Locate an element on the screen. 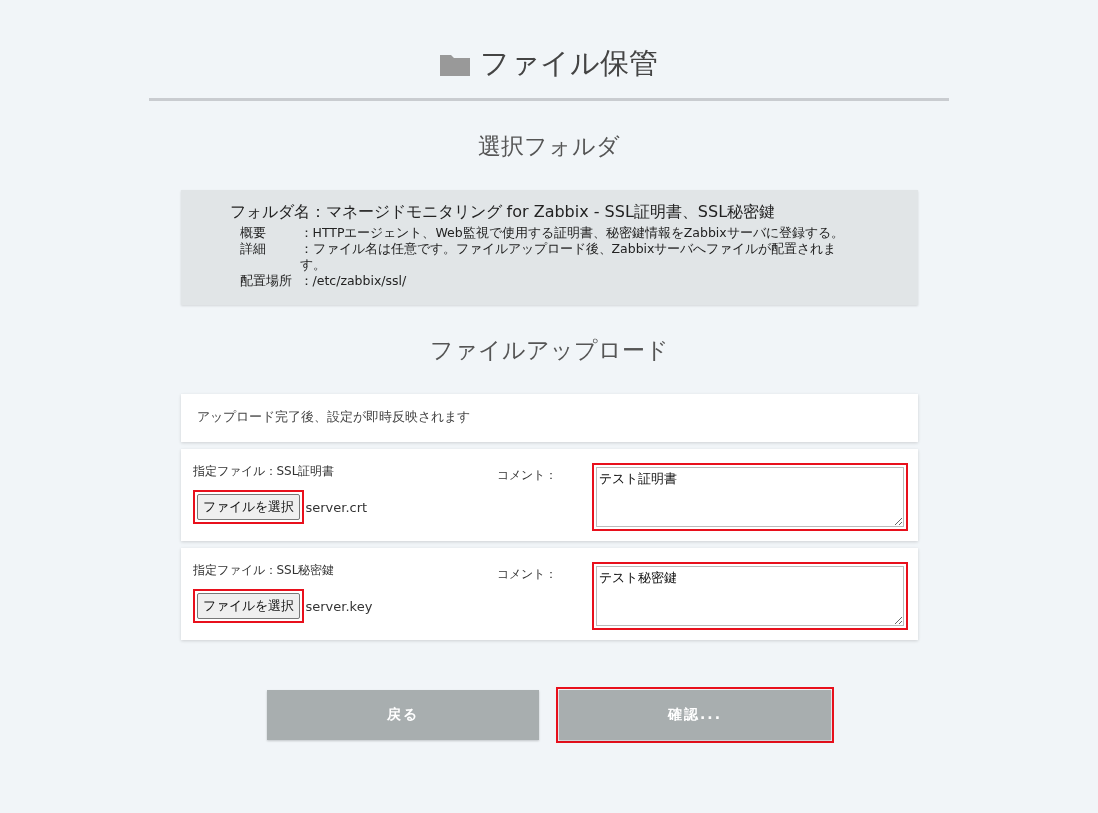 This screenshot has height=813, width=1098. detail-value: ：/etc/zabbix/ssl/ is located at coordinates (353, 281).